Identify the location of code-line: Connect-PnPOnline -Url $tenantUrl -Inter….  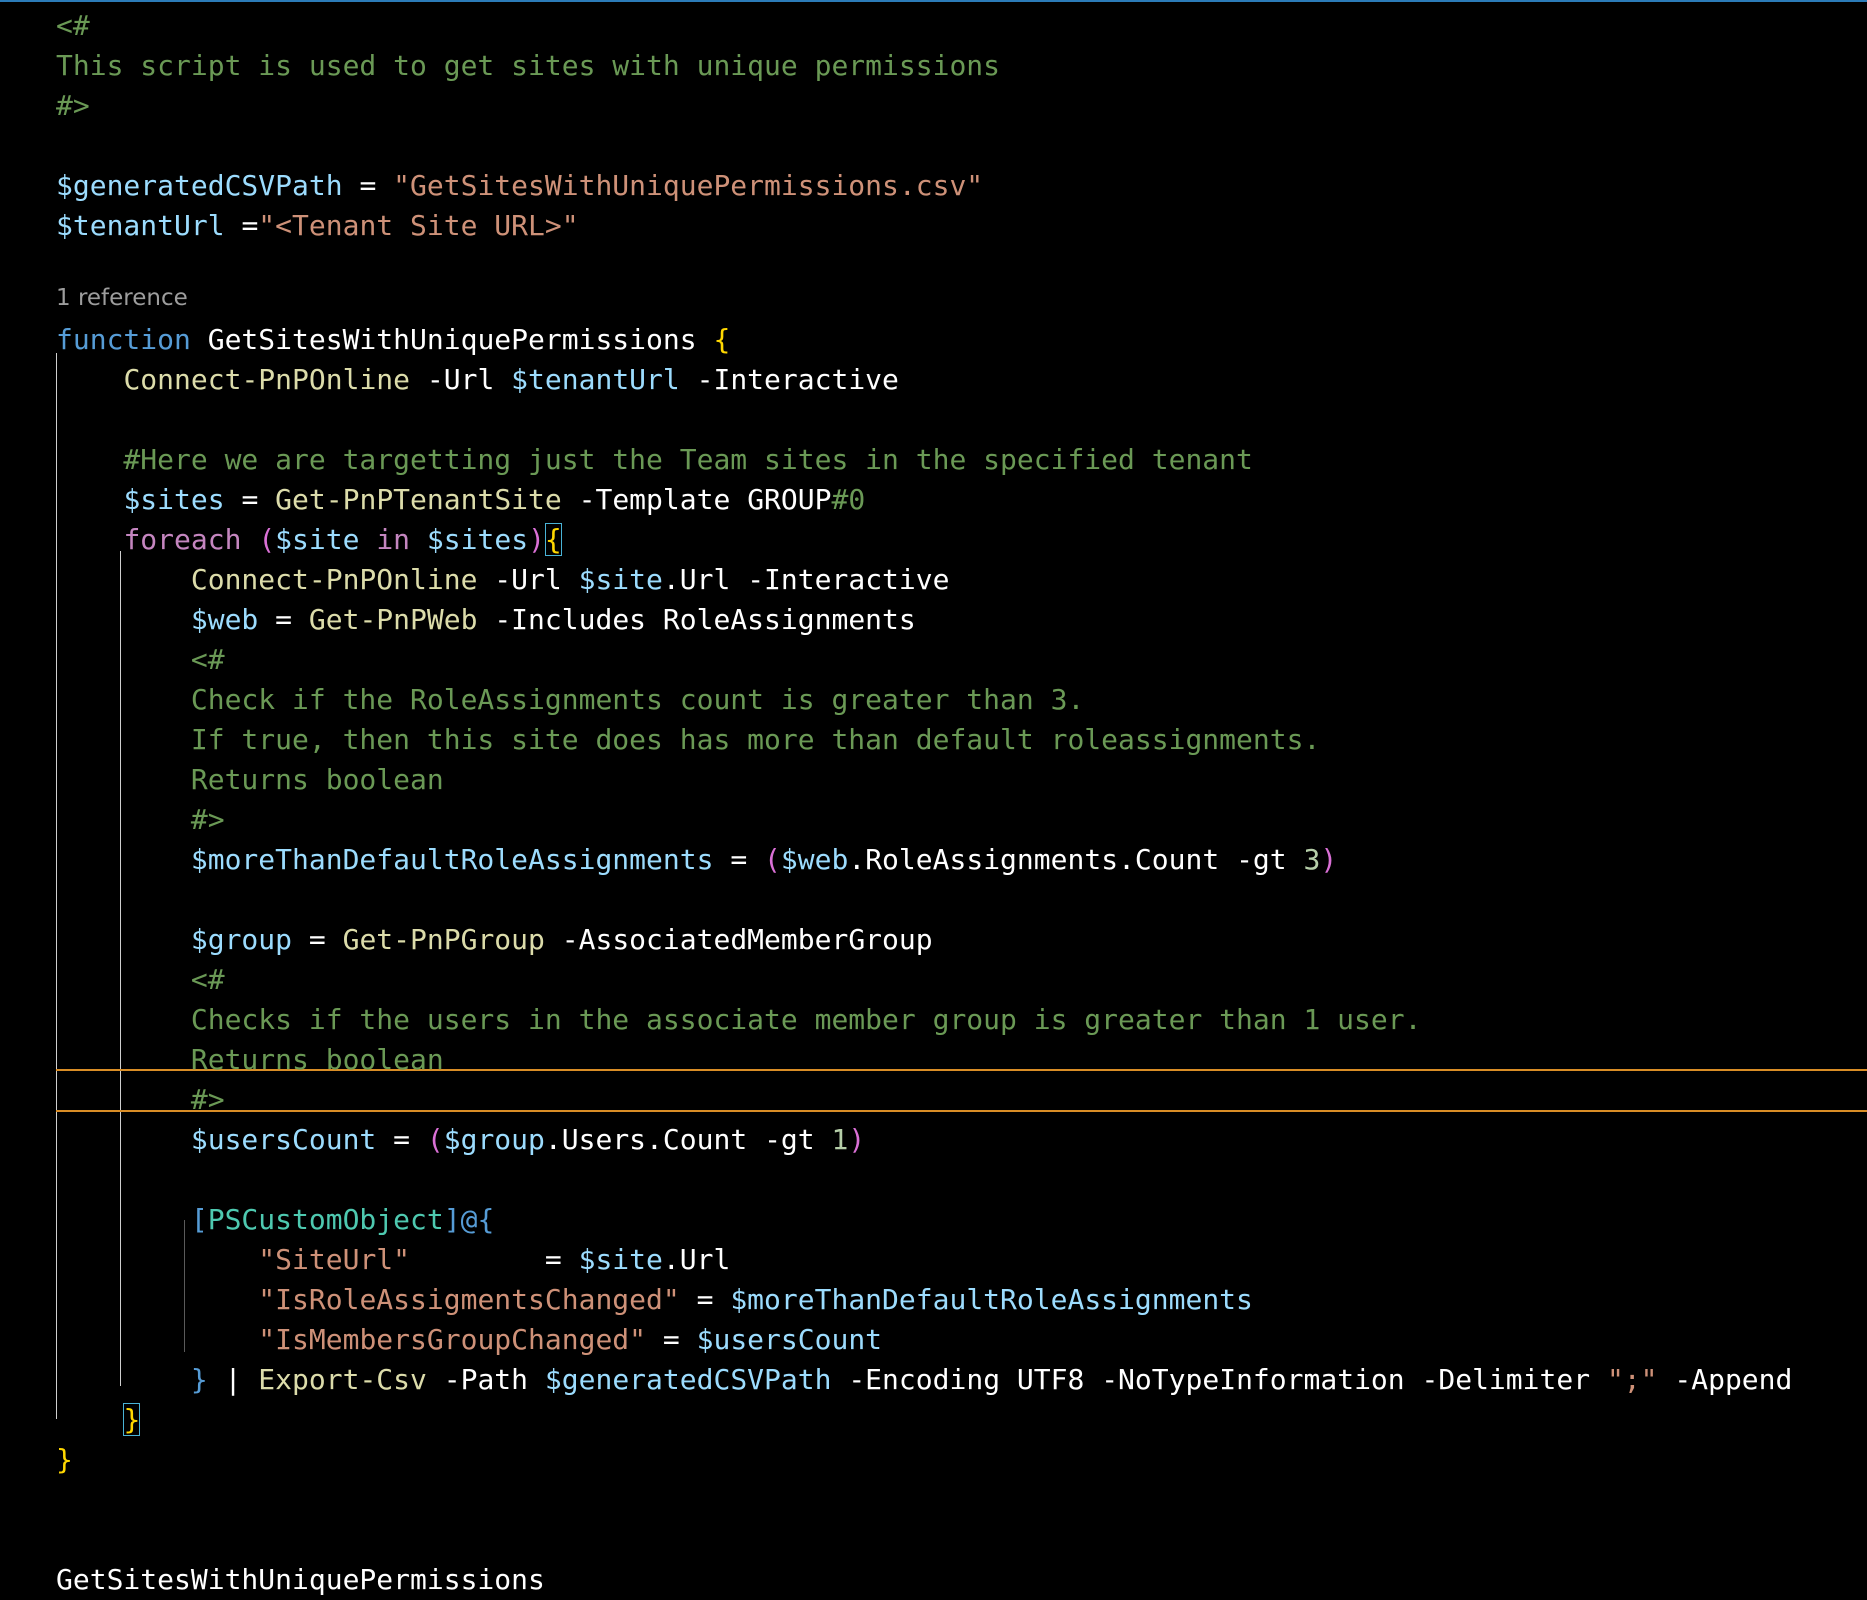
(477, 380).